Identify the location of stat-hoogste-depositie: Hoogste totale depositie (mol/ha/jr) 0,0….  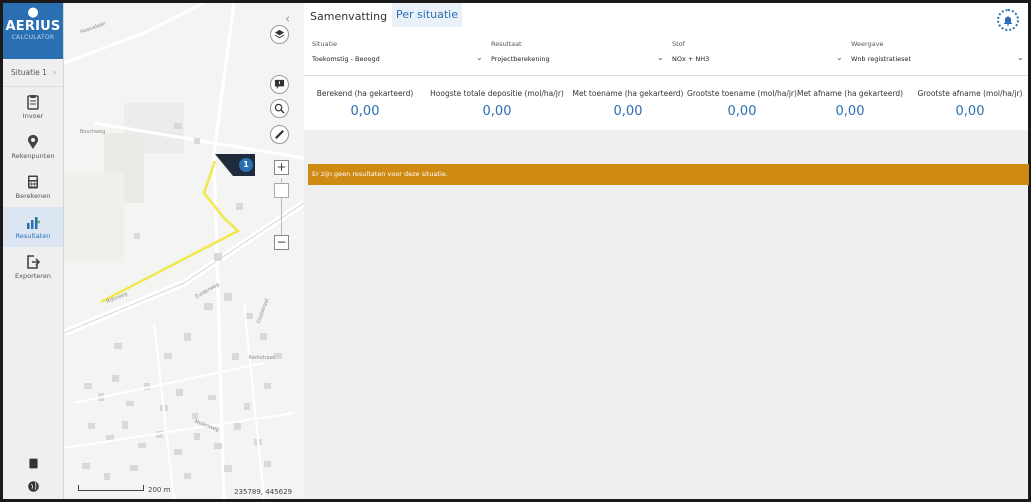
(497, 97).